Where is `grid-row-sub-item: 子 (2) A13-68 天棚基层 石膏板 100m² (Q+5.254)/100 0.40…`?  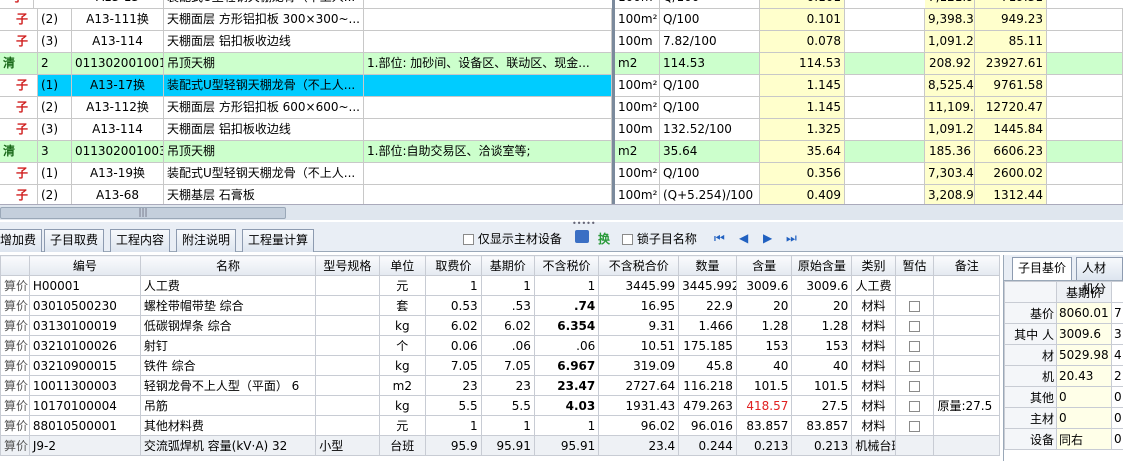
grid-row-sub-item: 子 (2) A13-68 天棚基层 石膏板 100m² (Q+5.254)/100 0.40… is located at coordinates (561, 194).